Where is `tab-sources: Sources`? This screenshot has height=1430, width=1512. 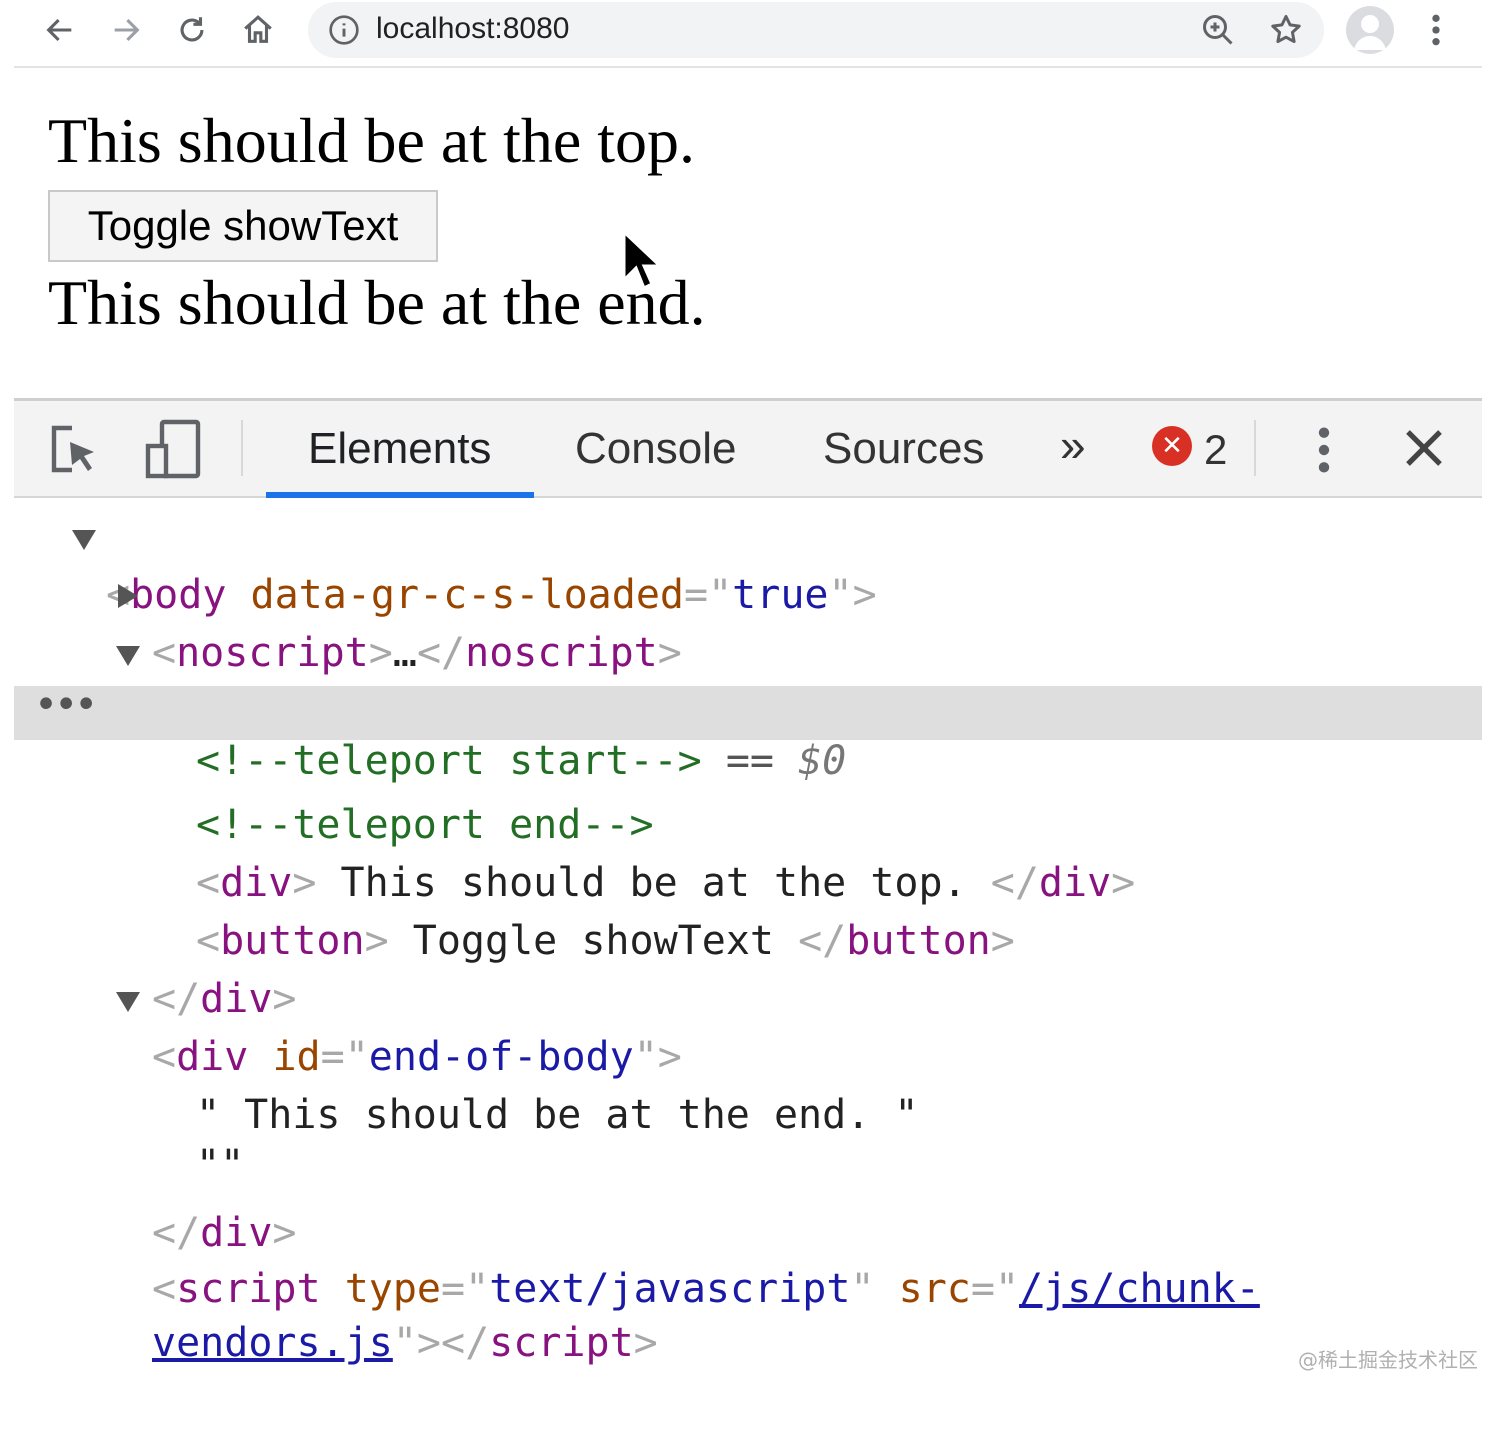
tab-sources: Sources is located at coordinates (903, 449).